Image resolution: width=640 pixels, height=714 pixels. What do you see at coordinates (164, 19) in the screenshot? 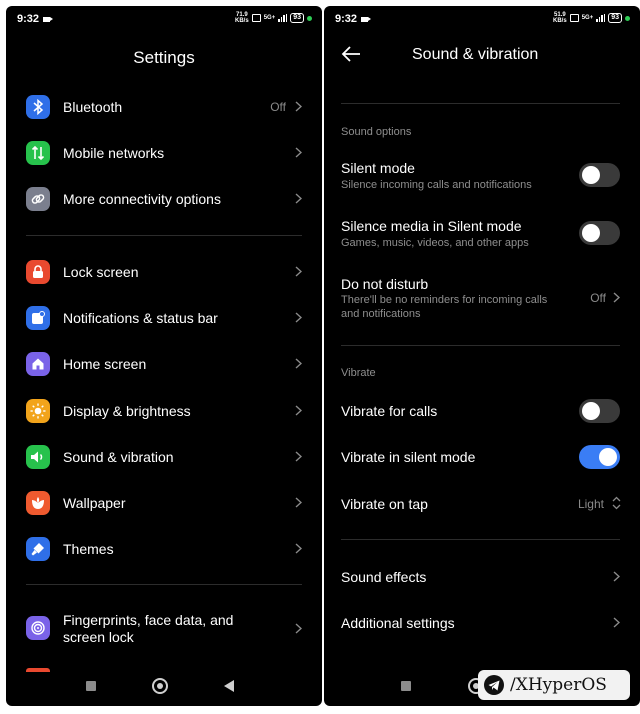
I see `status-bar: 9:32 71.9 KB/s 5G+ 93` at bounding box center [164, 19].